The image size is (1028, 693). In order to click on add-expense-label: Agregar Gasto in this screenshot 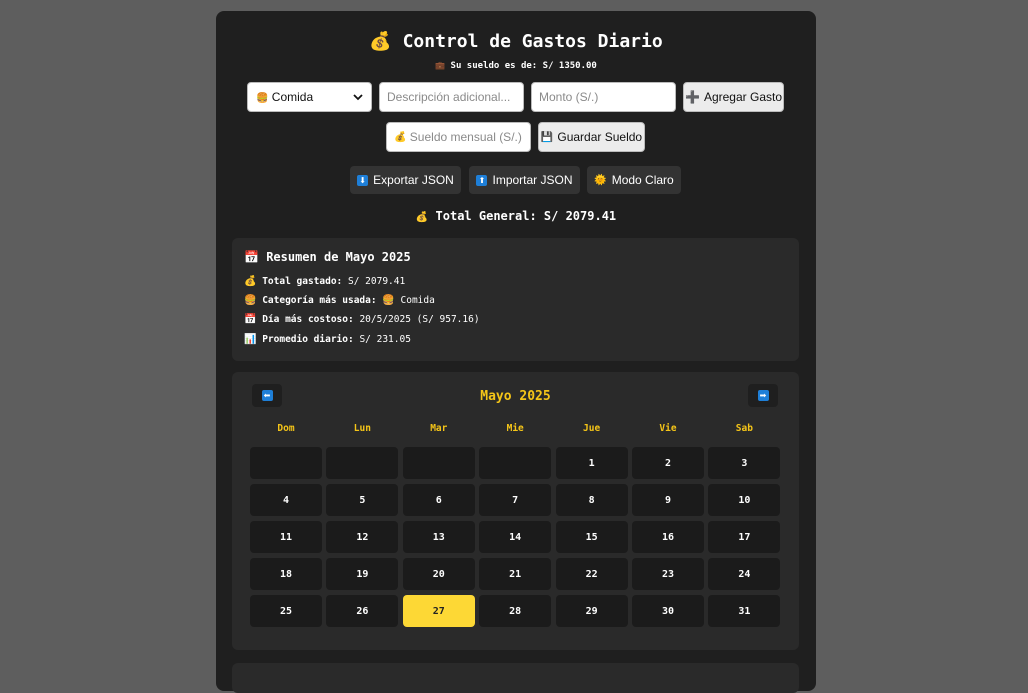, I will do `click(742, 97)`.